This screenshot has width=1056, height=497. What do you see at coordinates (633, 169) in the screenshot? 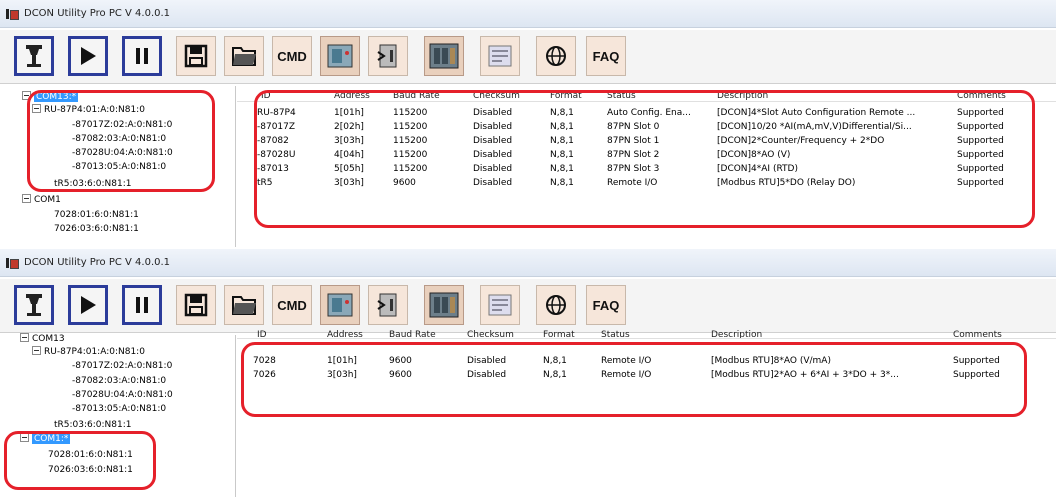
I see `table-cell-status: 87PN Slot 3` at bounding box center [633, 169].